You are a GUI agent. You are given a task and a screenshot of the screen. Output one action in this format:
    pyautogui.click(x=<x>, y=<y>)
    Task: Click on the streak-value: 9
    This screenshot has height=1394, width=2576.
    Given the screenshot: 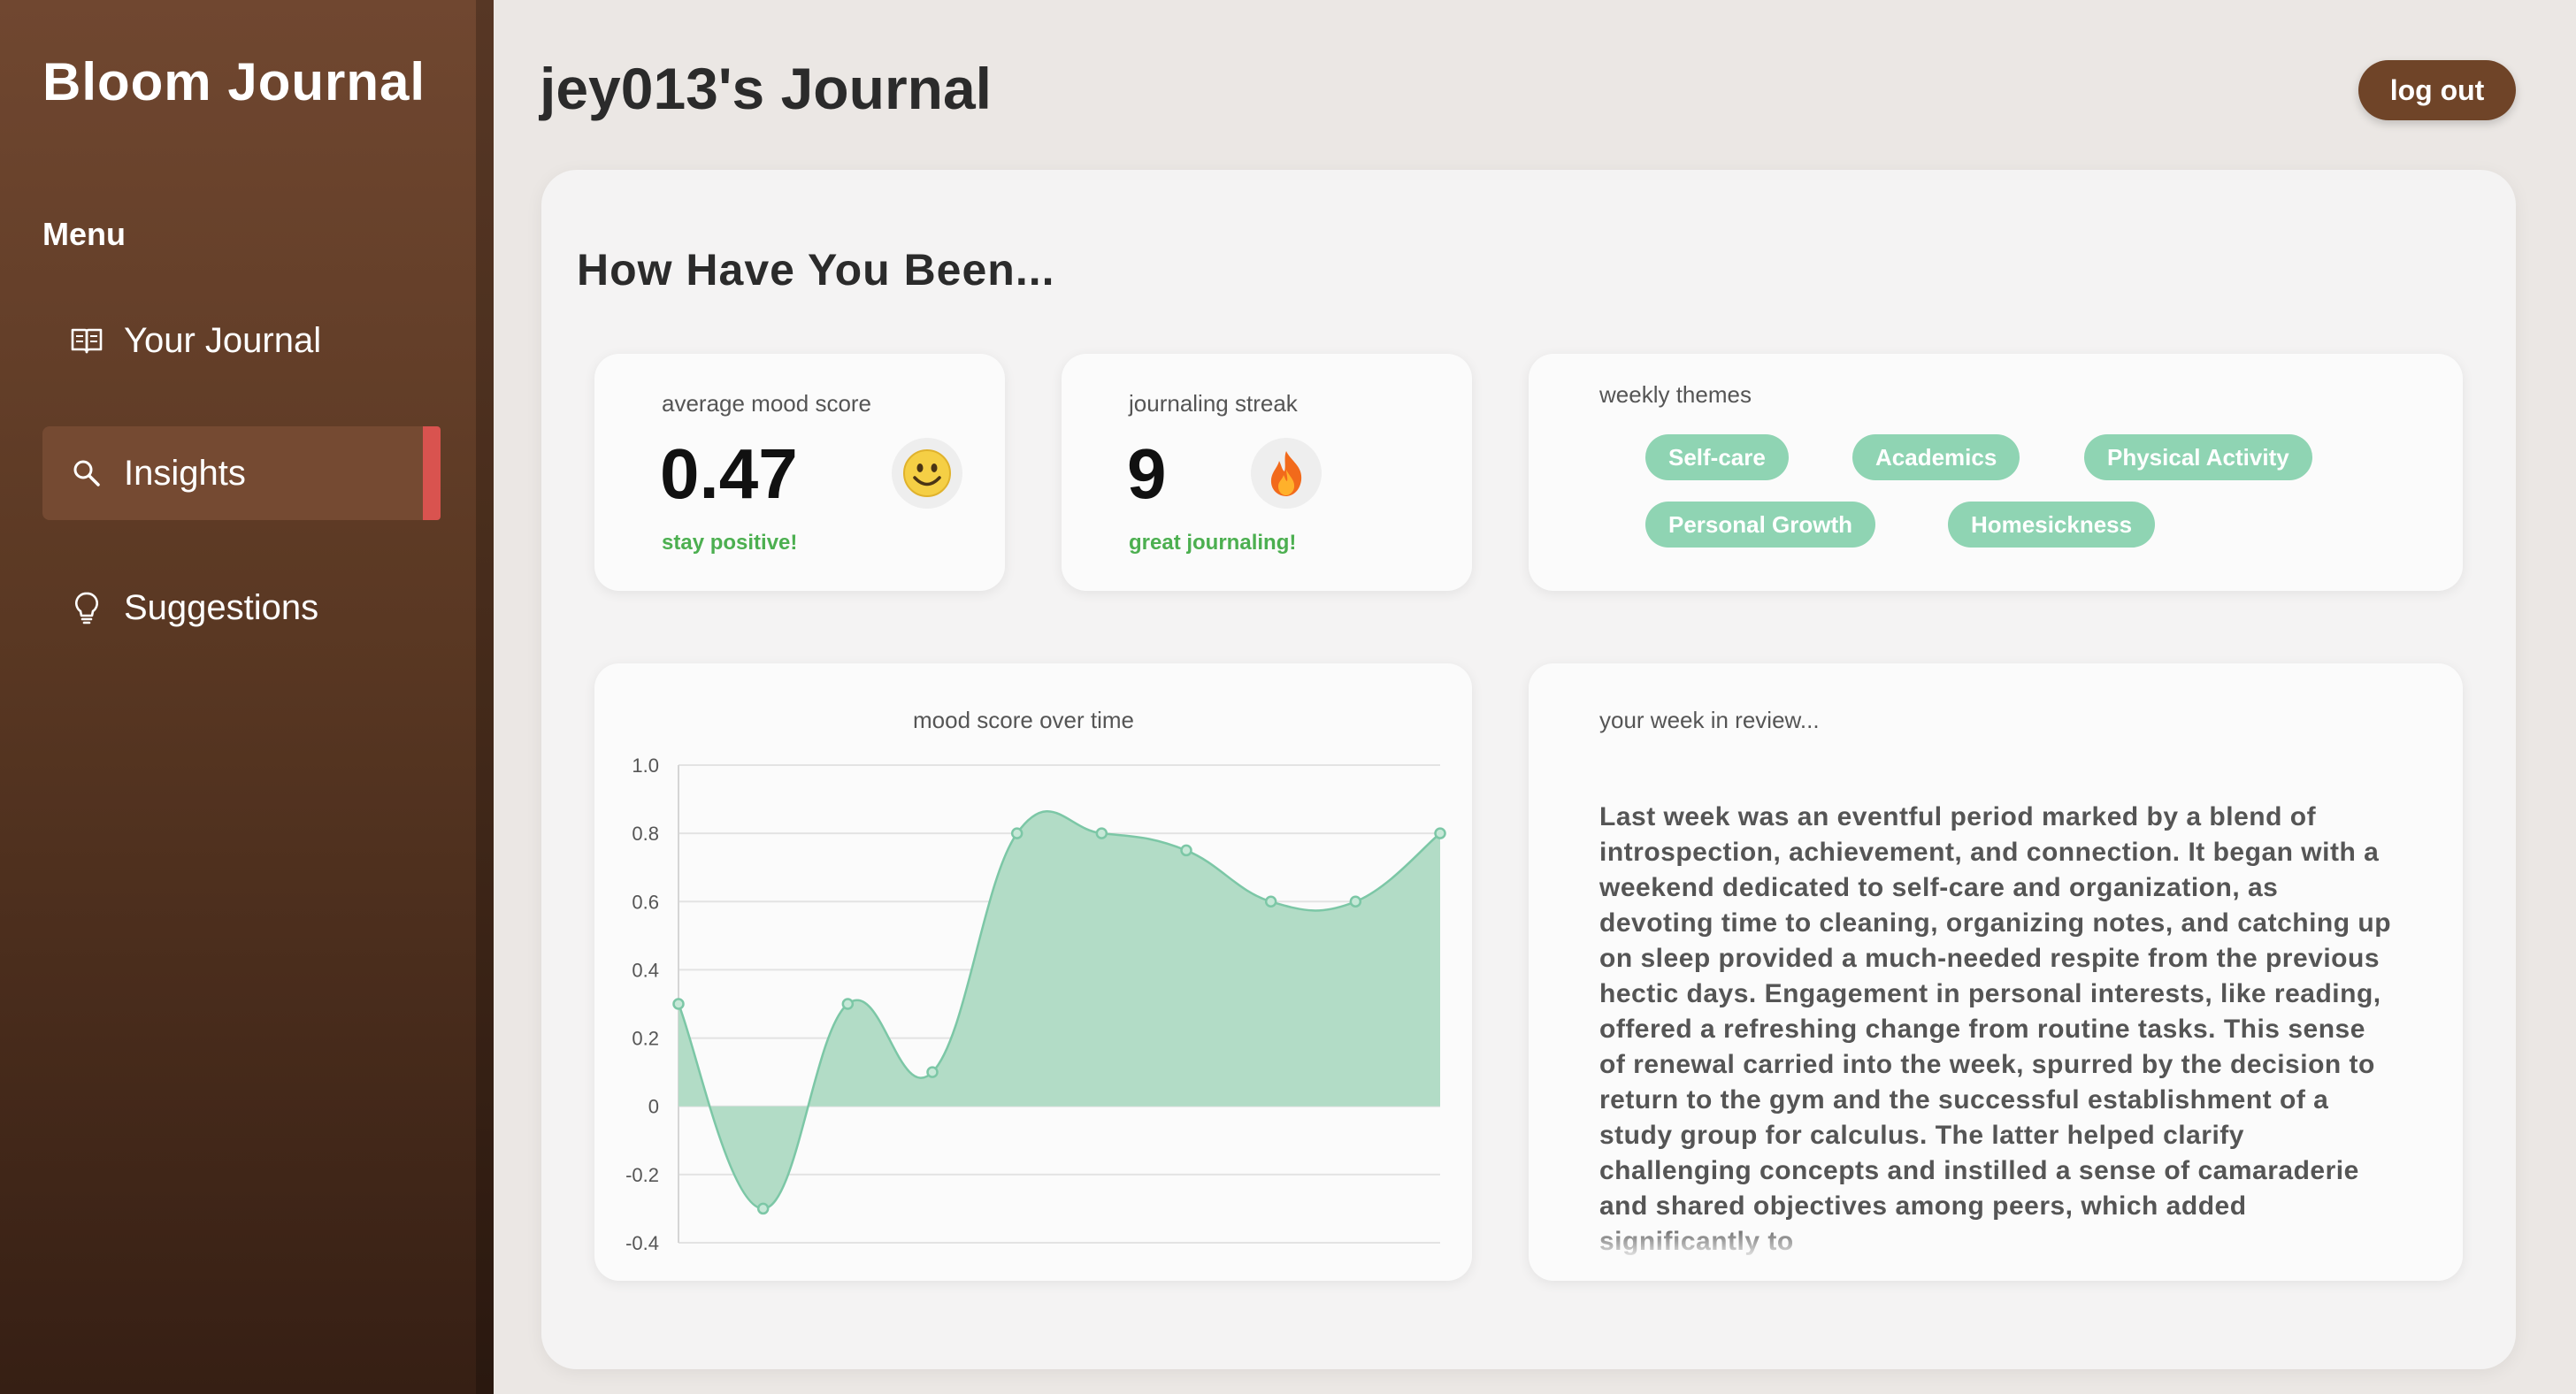 What is the action you would take?
    pyautogui.click(x=1147, y=474)
    